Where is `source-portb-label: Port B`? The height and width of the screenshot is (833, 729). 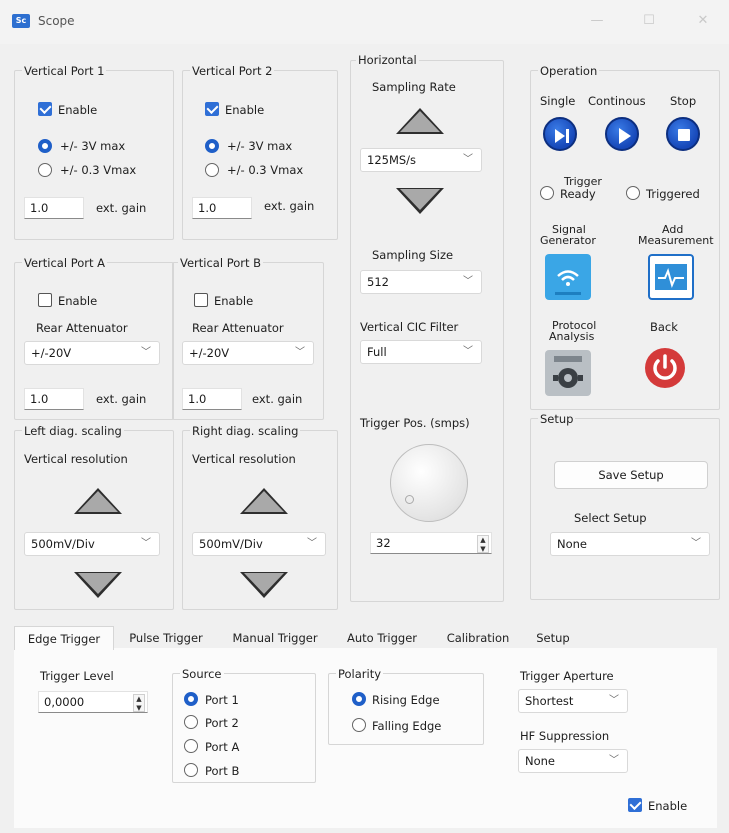
source-portb-label: Port B is located at coordinates (222, 771).